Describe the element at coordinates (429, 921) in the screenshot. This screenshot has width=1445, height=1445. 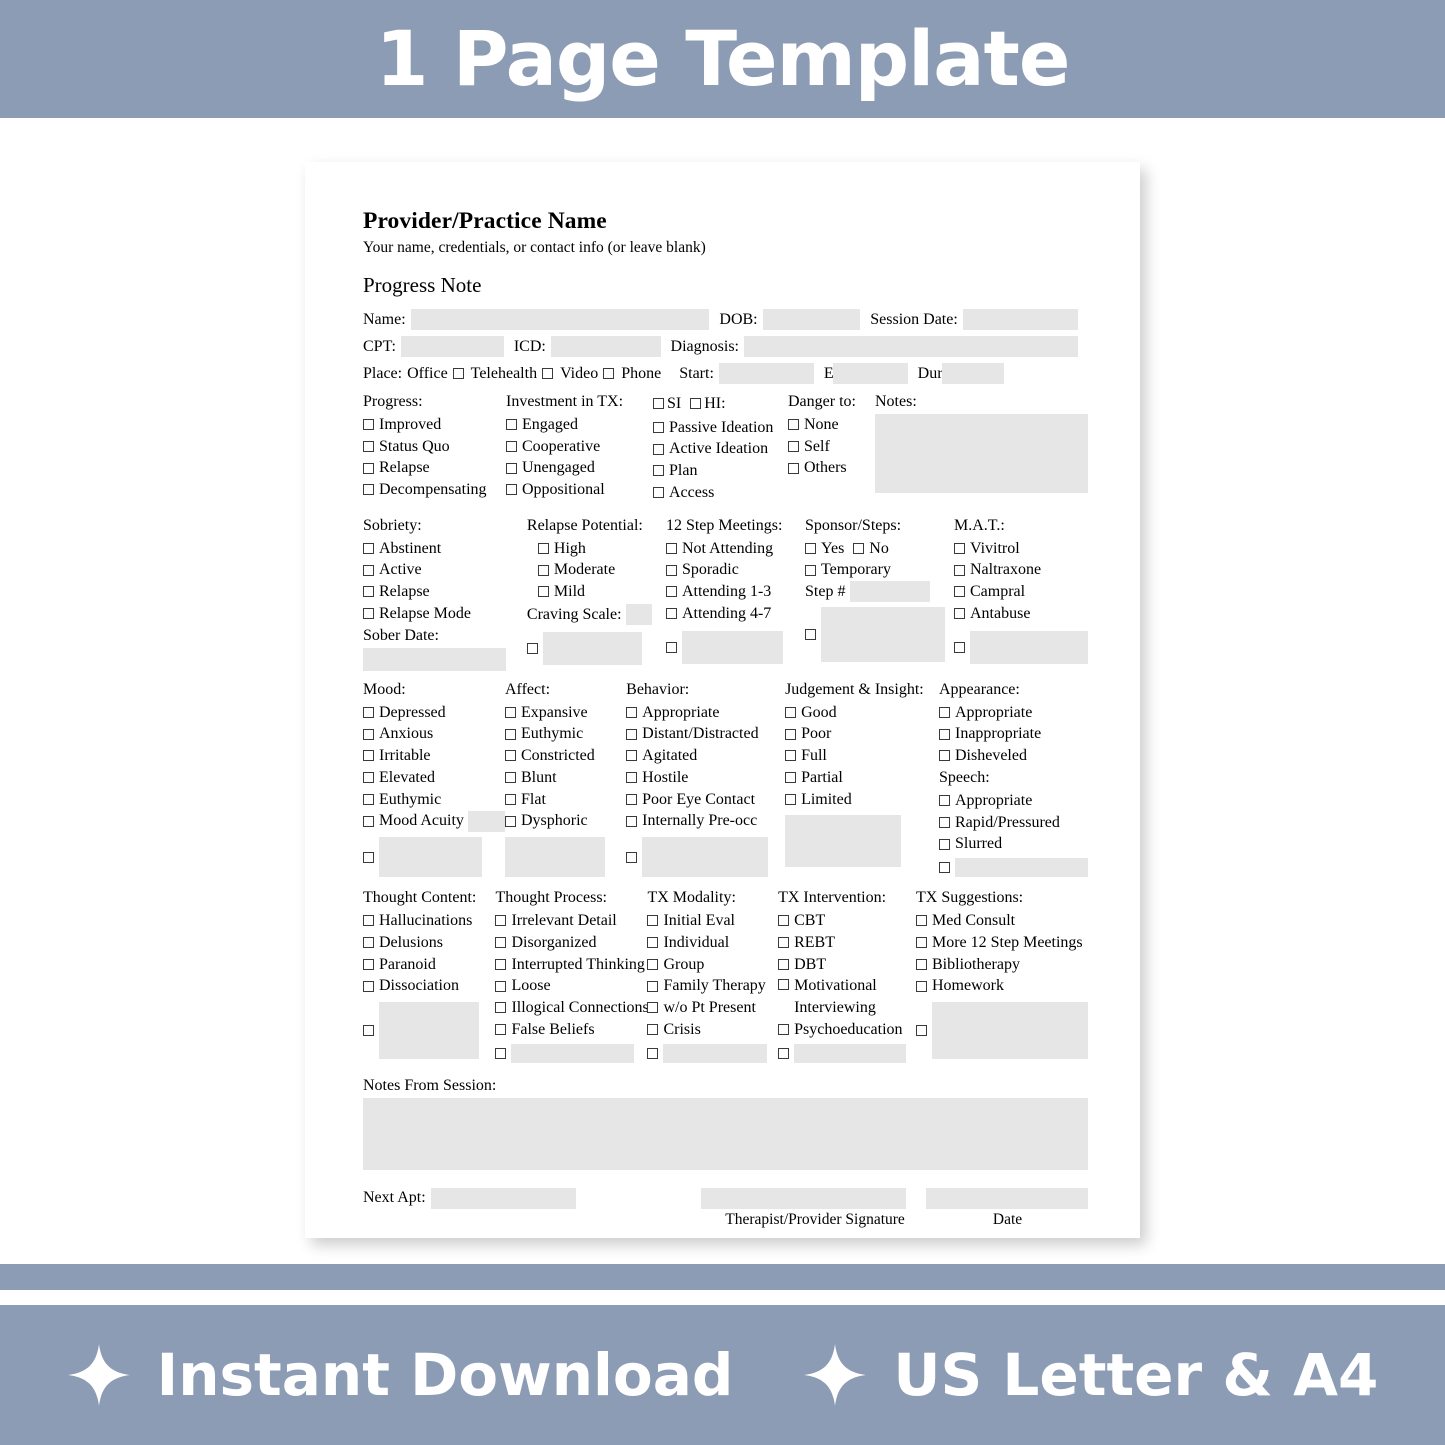
I see `thought-content-option-hallucinations: Hallucinations` at that location.